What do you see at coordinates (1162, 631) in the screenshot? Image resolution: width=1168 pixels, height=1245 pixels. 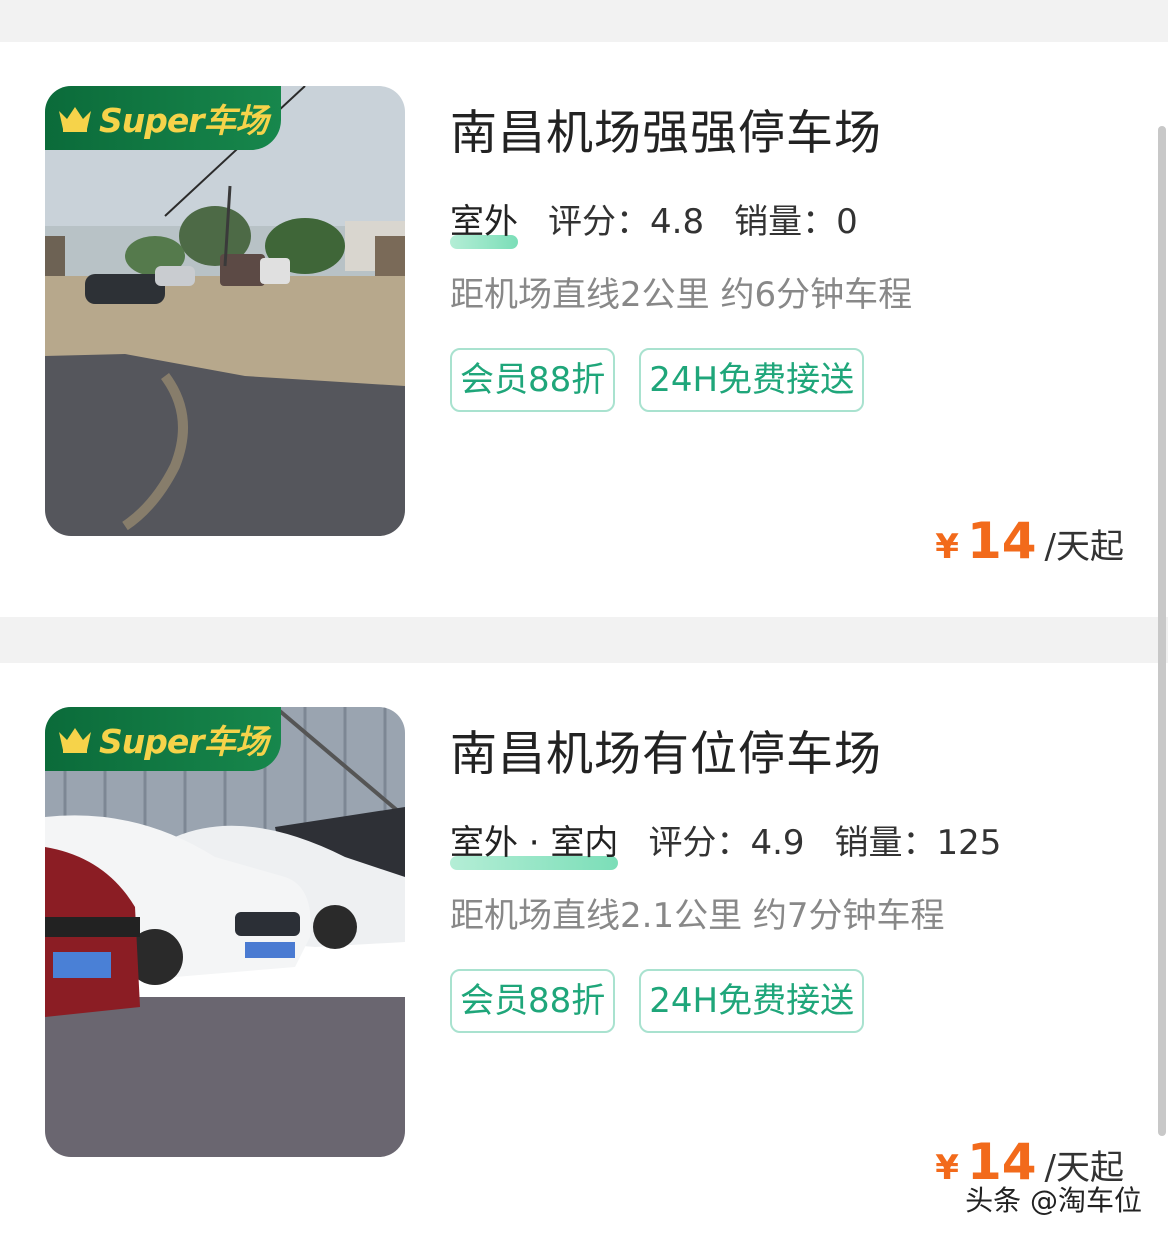 I see `scrollbar` at bounding box center [1162, 631].